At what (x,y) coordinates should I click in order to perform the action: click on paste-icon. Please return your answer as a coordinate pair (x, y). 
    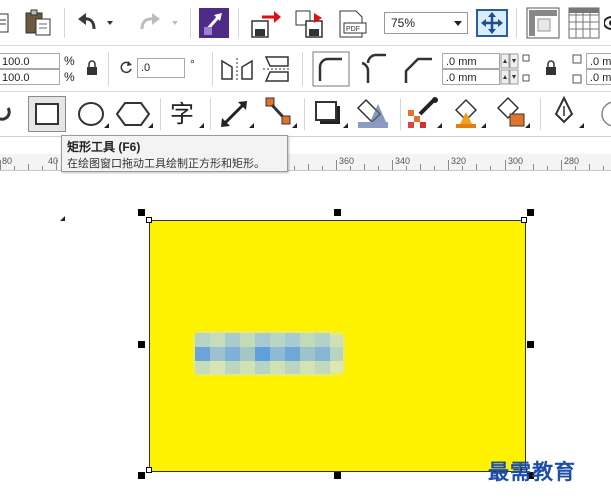
    Looking at the image, I should click on (39, 23).